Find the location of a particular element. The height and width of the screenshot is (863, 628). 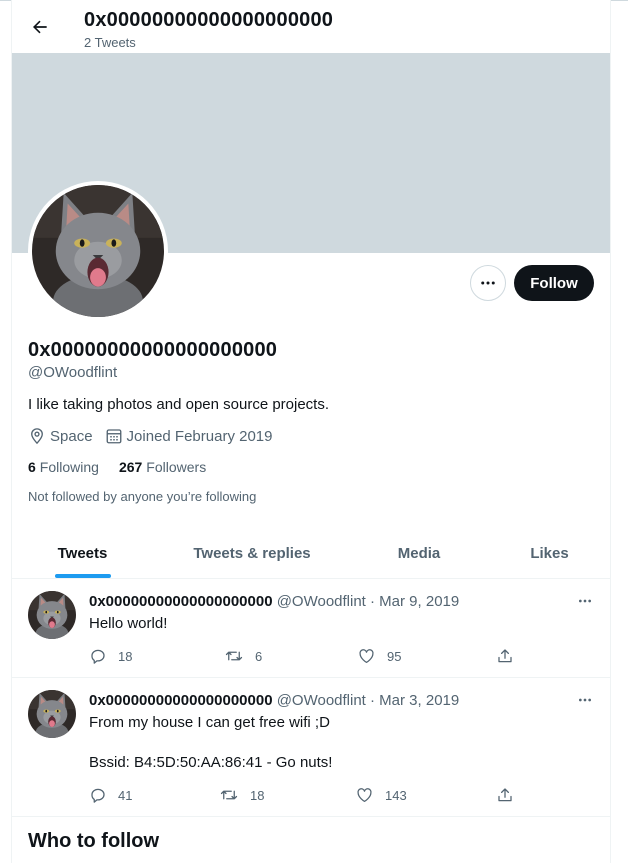

tweet-actions: 41 18 143 is located at coordinates (309, 795).